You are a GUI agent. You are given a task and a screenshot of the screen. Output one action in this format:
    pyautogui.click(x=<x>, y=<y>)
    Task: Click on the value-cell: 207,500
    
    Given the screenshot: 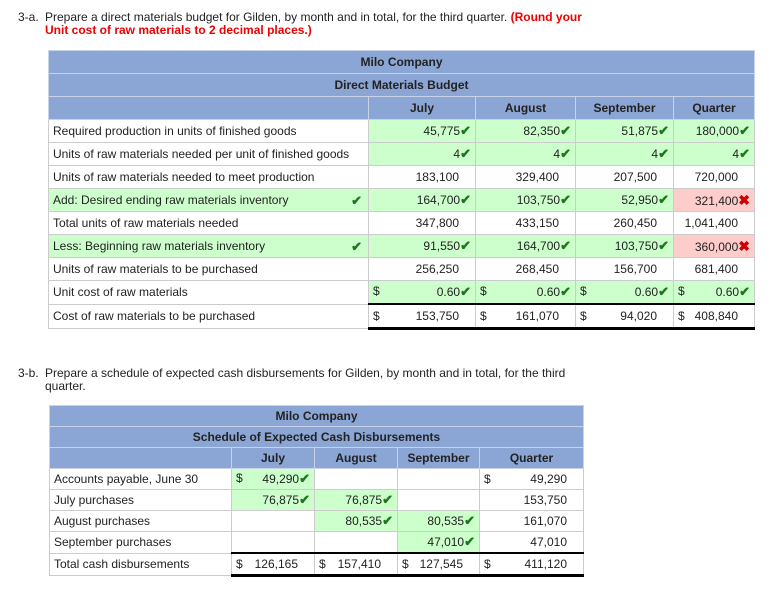 What is the action you would take?
    pyautogui.click(x=624, y=177)
    